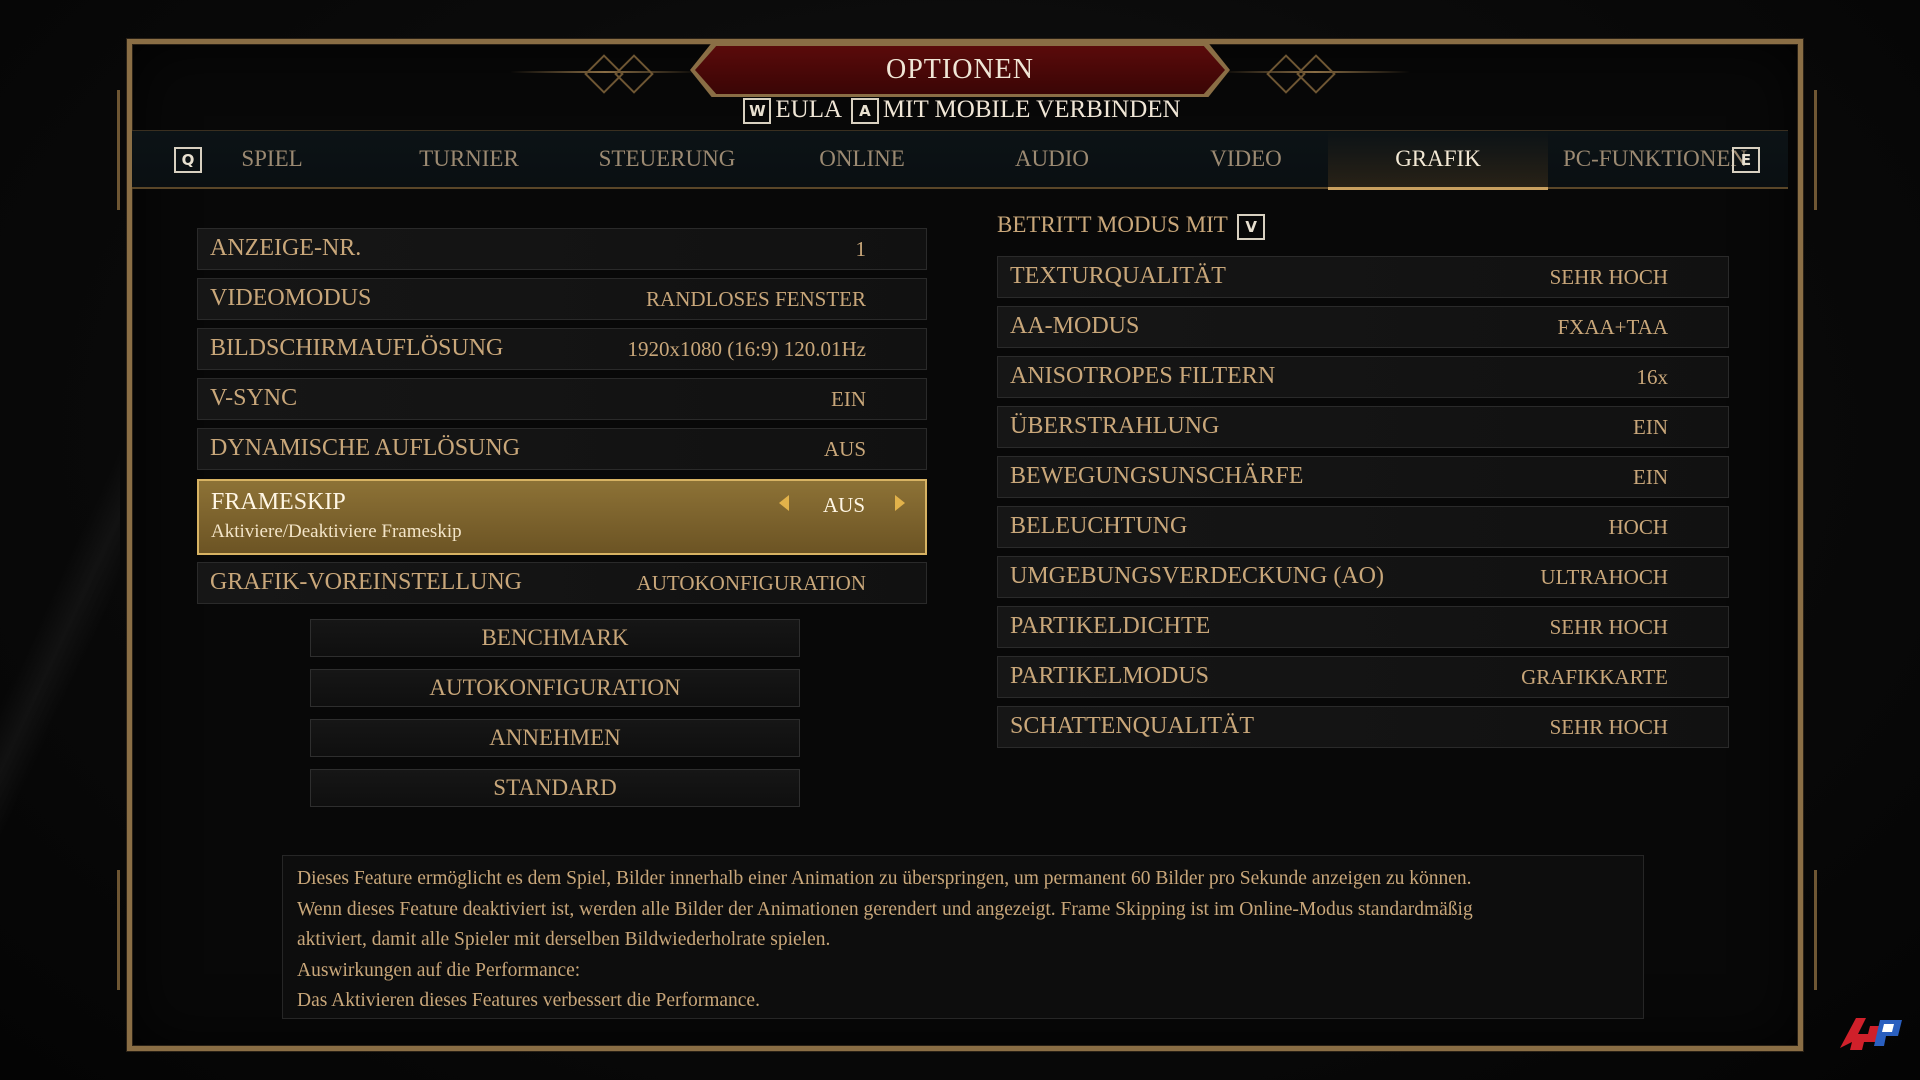 This screenshot has height=1080, width=1920. I want to click on setting-value: RANDLOSES FENSTER, so click(756, 299).